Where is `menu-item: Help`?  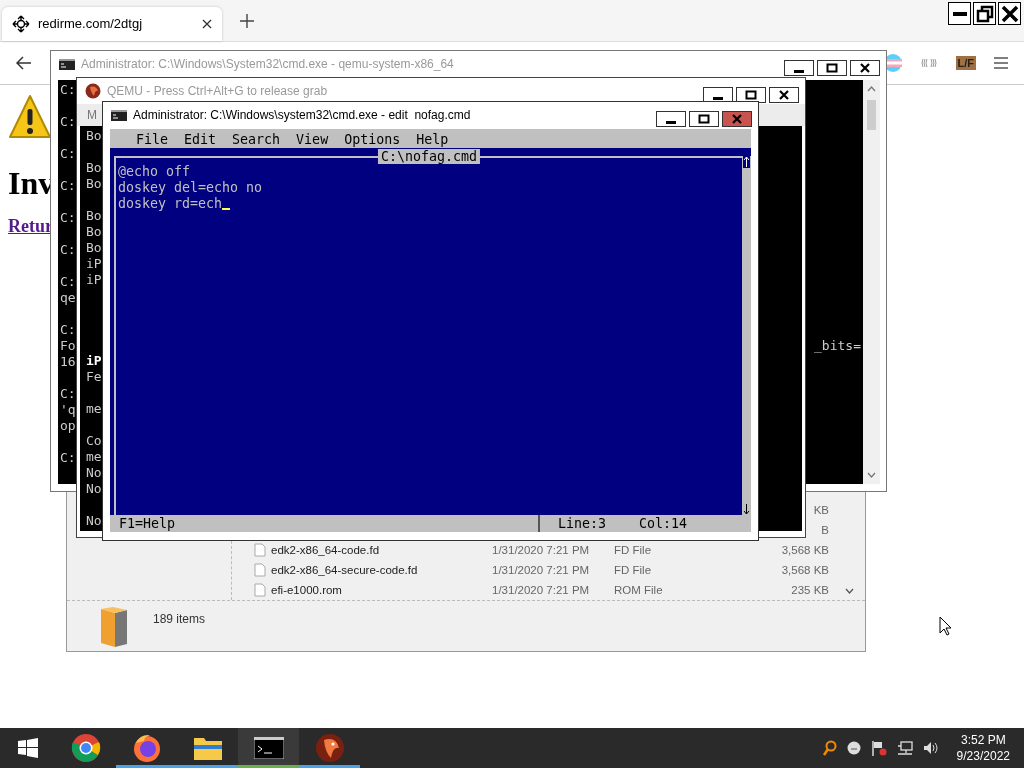 menu-item: Help is located at coordinates (432, 138).